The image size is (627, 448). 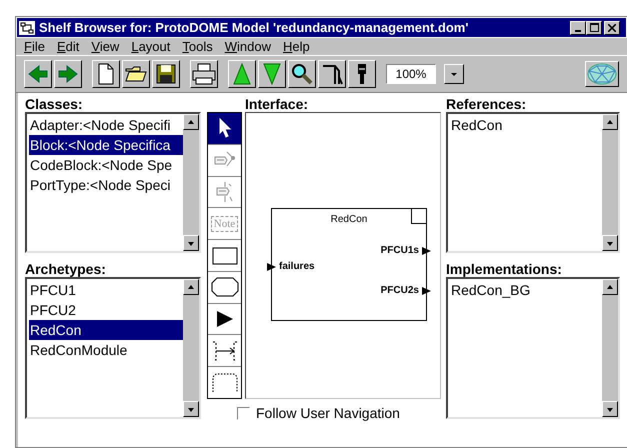 What do you see at coordinates (504, 269) in the screenshot?
I see `list-label: Implementations:` at bounding box center [504, 269].